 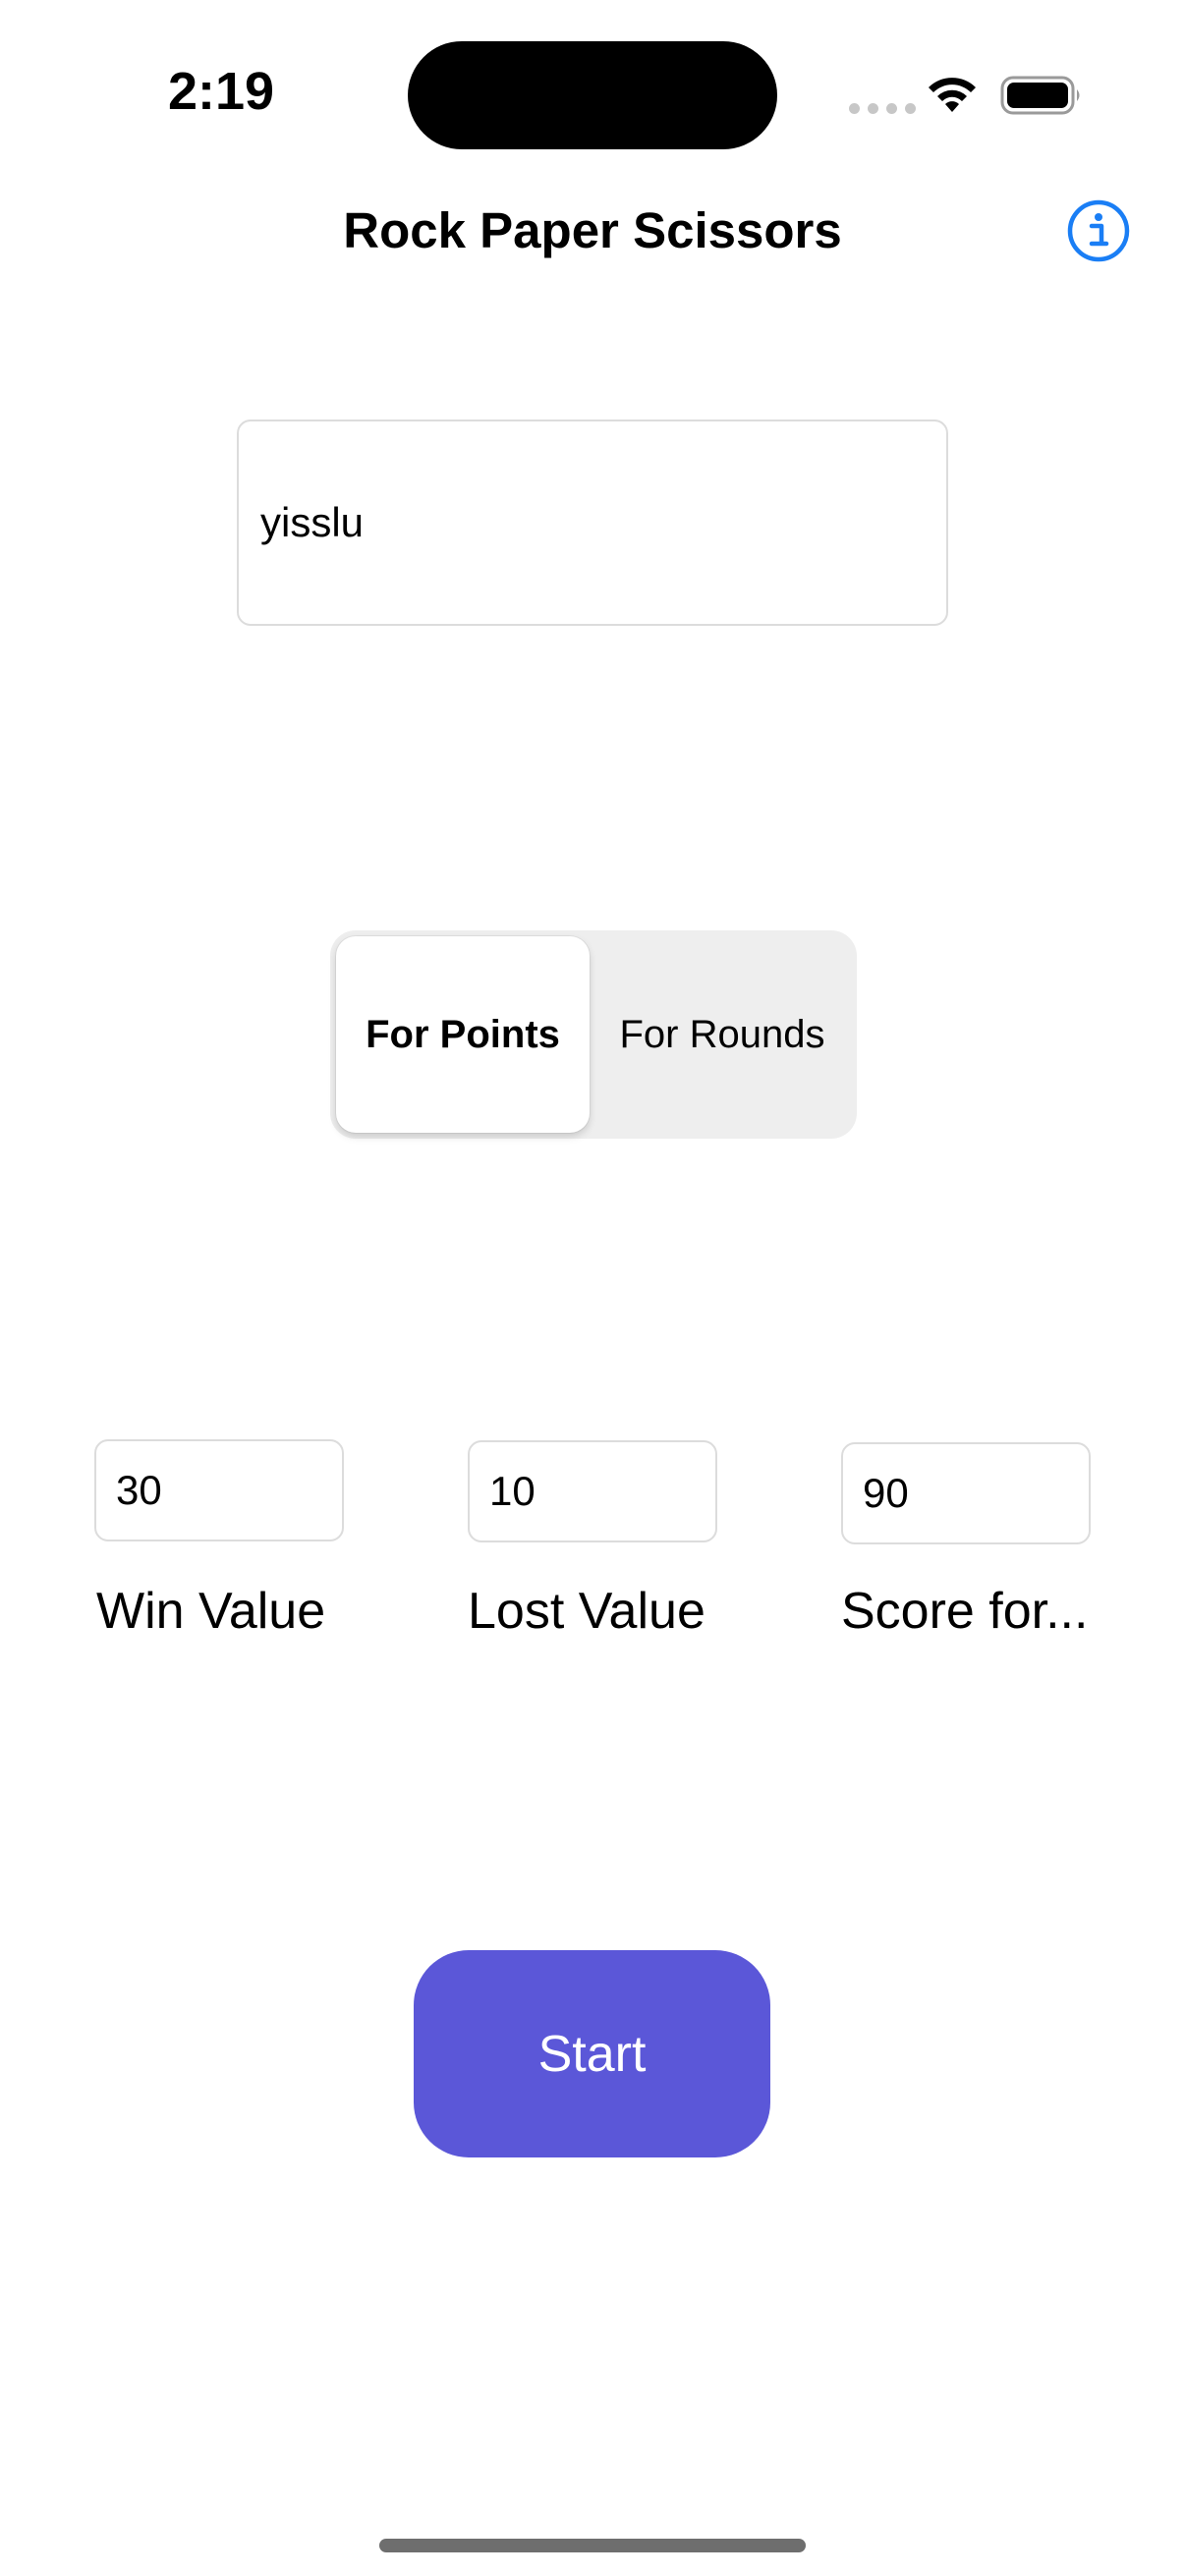 I want to click on cellular-signal-icon, so click(x=883, y=108).